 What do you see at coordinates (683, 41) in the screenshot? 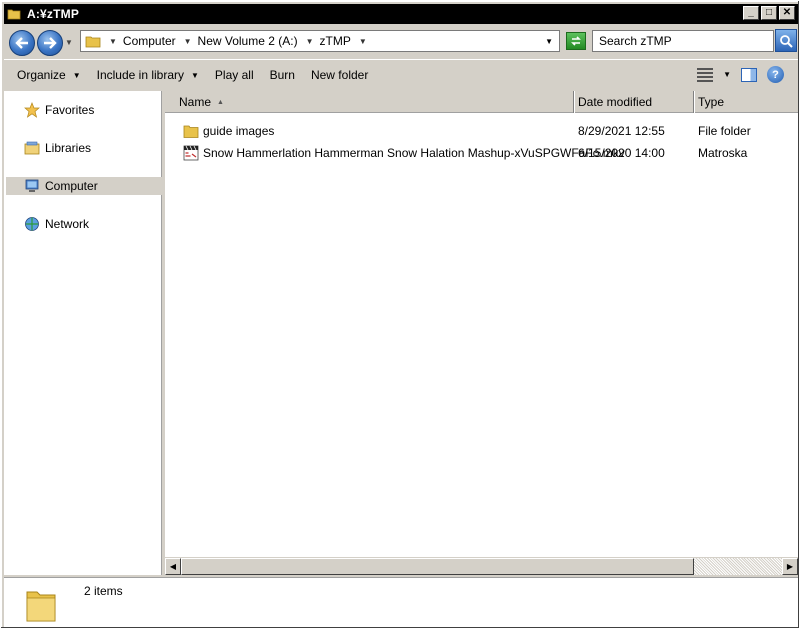
I see `search-input: Search zTMP` at bounding box center [683, 41].